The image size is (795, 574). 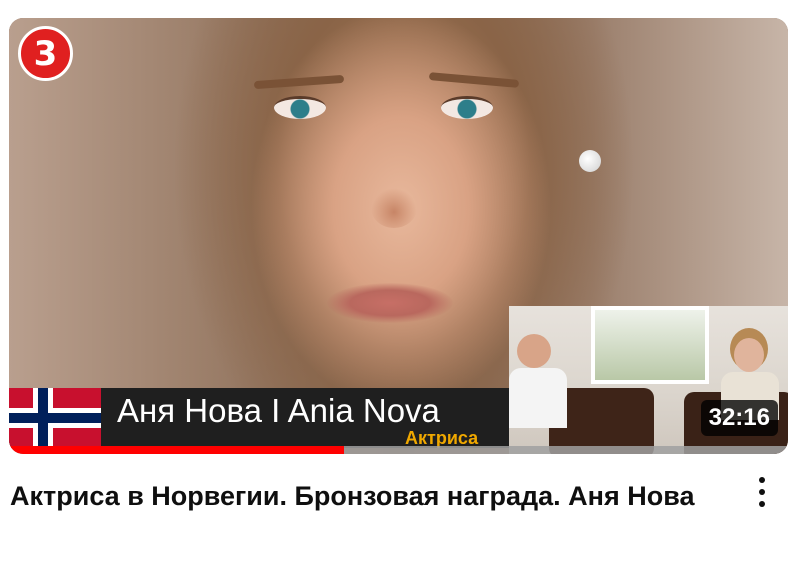 What do you see at coordinates (278, 410) in the screenshot?
I see `overlay-name: Аня Нова I Ania Nova` at bounding box center [278, 410].